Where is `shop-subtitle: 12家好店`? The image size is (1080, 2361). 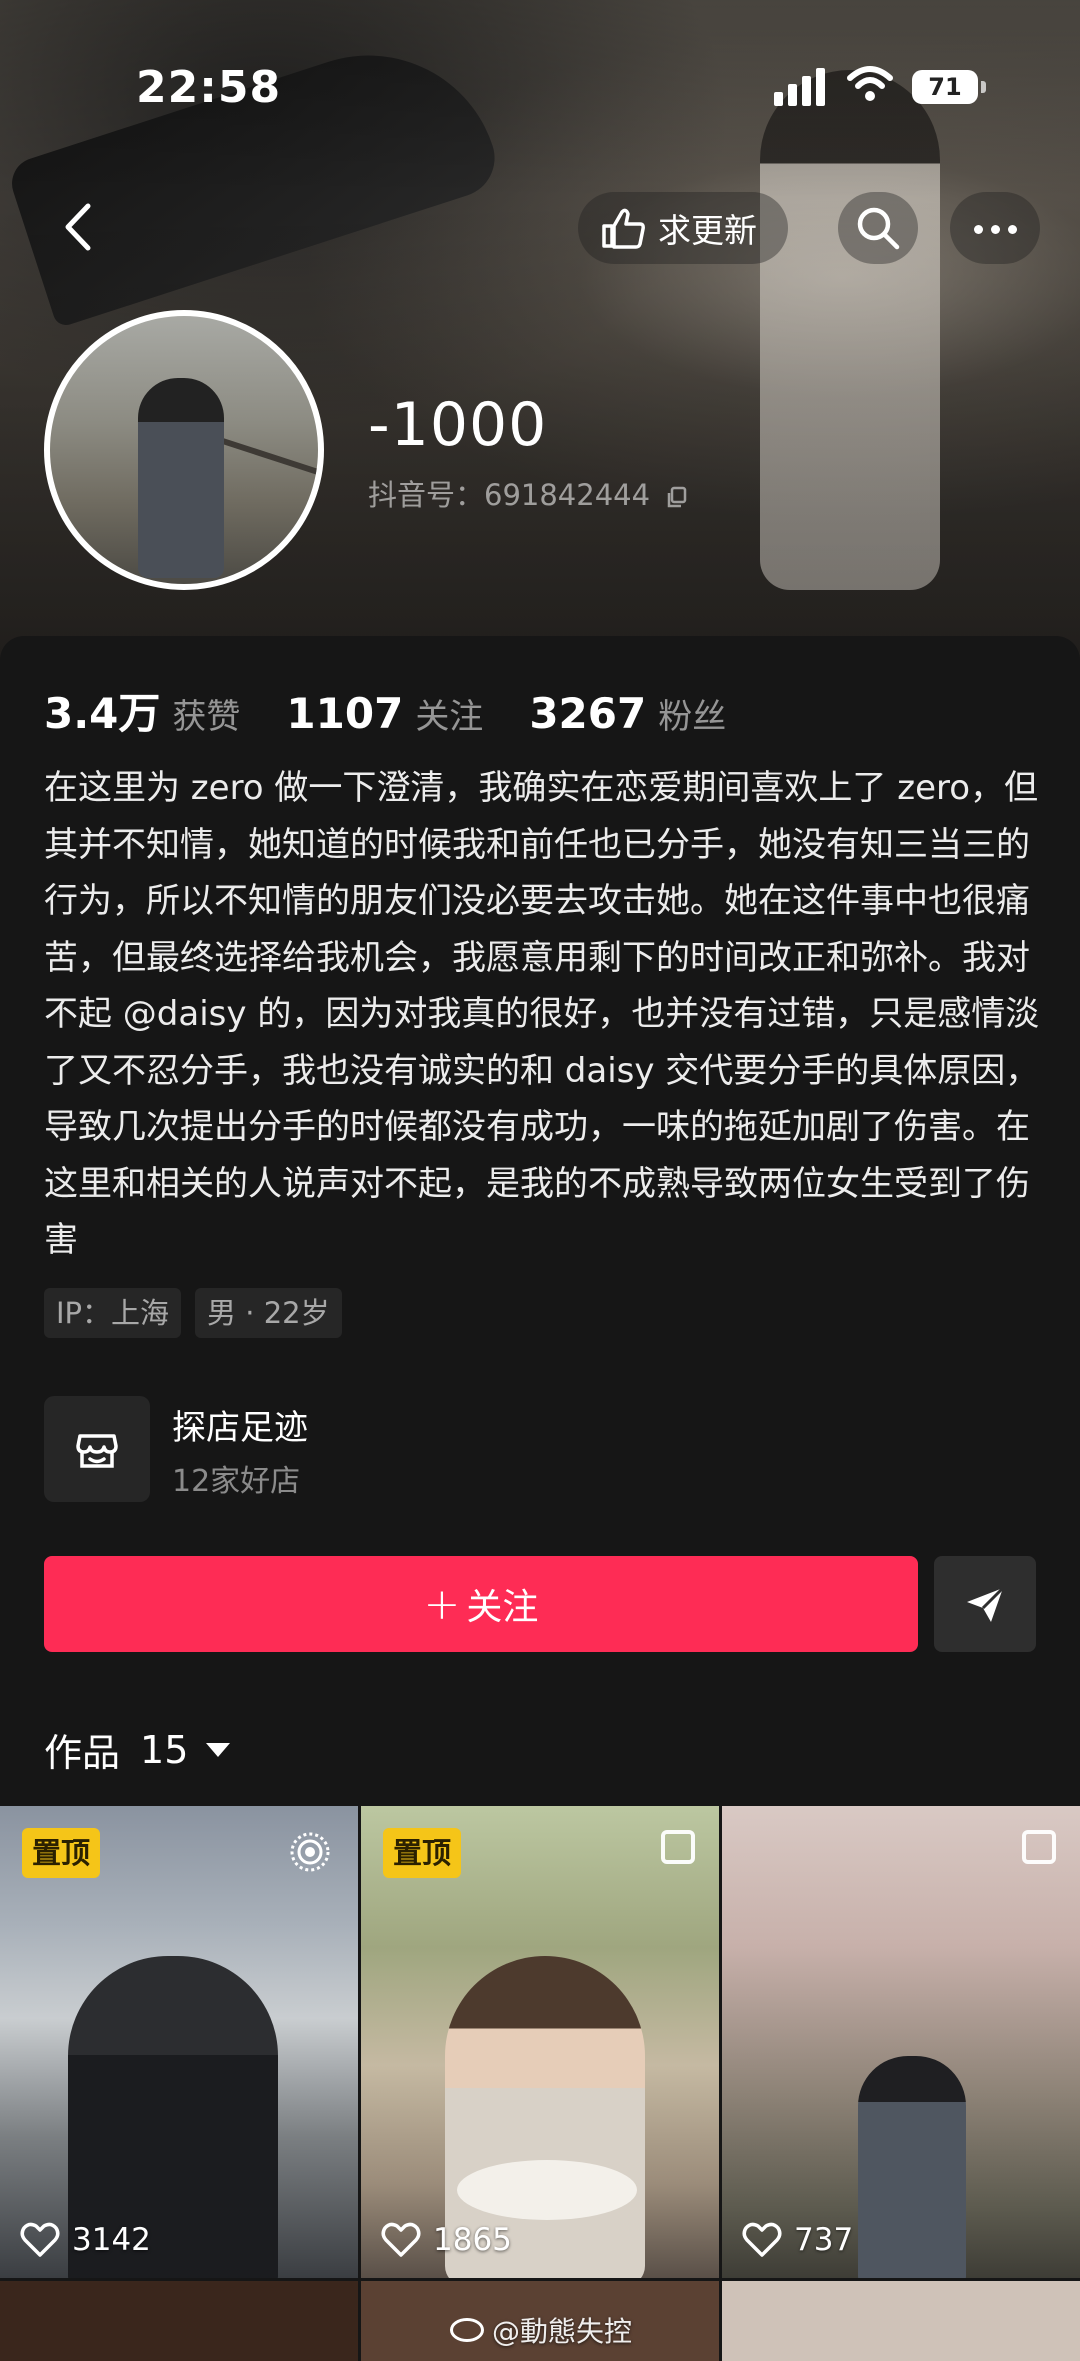 shop-subtitle: 12家好店 is located at coordinates (236, 1481).